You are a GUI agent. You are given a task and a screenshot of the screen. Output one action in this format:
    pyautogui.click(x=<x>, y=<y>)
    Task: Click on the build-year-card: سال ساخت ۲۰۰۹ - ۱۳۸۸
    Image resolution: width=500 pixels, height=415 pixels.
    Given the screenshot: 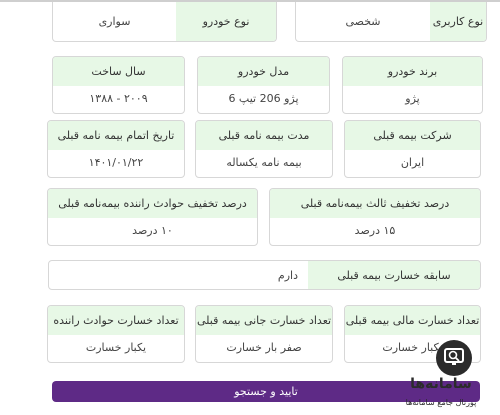 What is the action you would take?
    pyautogui.click(x=118, y=85)
    